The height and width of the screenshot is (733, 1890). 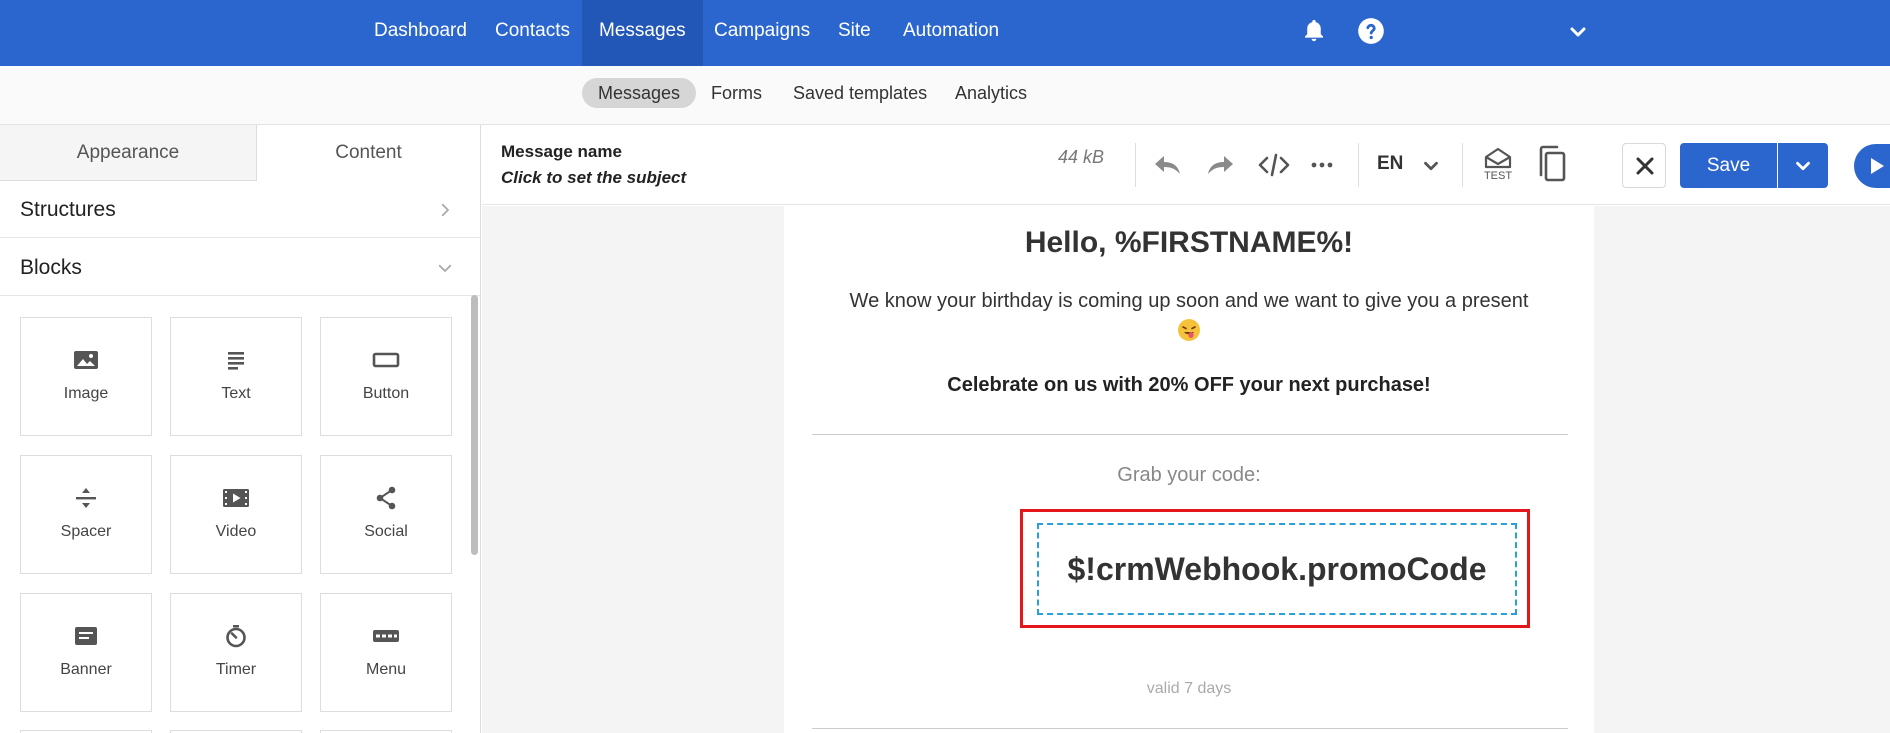 What do you see at coordinates (736, 93) in the screenshot?
I see `subnav-forms: Forms` at bounding box center [736, 93].